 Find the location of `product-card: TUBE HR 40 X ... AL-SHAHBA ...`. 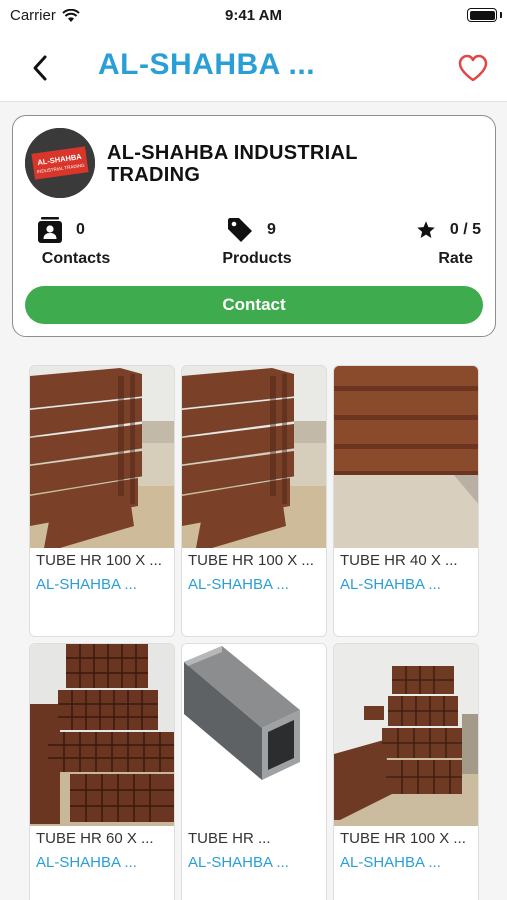

product-card: TUBE HR 40 X ... AL-SHAHBA ... is located at coordinates (406, 501).